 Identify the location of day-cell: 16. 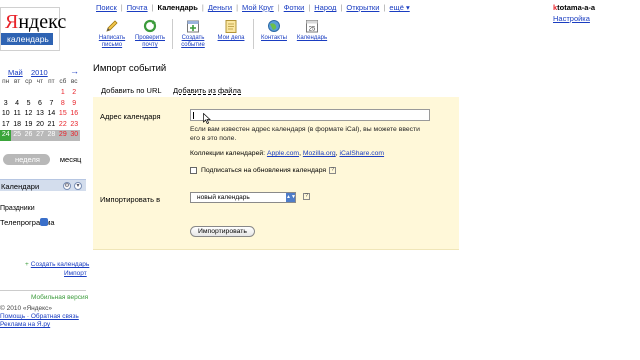
(74, 114).